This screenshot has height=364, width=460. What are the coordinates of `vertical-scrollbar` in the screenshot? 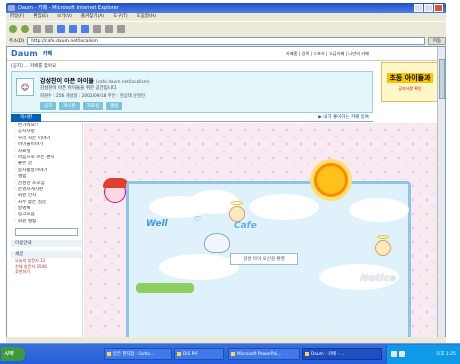 It's located at (441, 194).